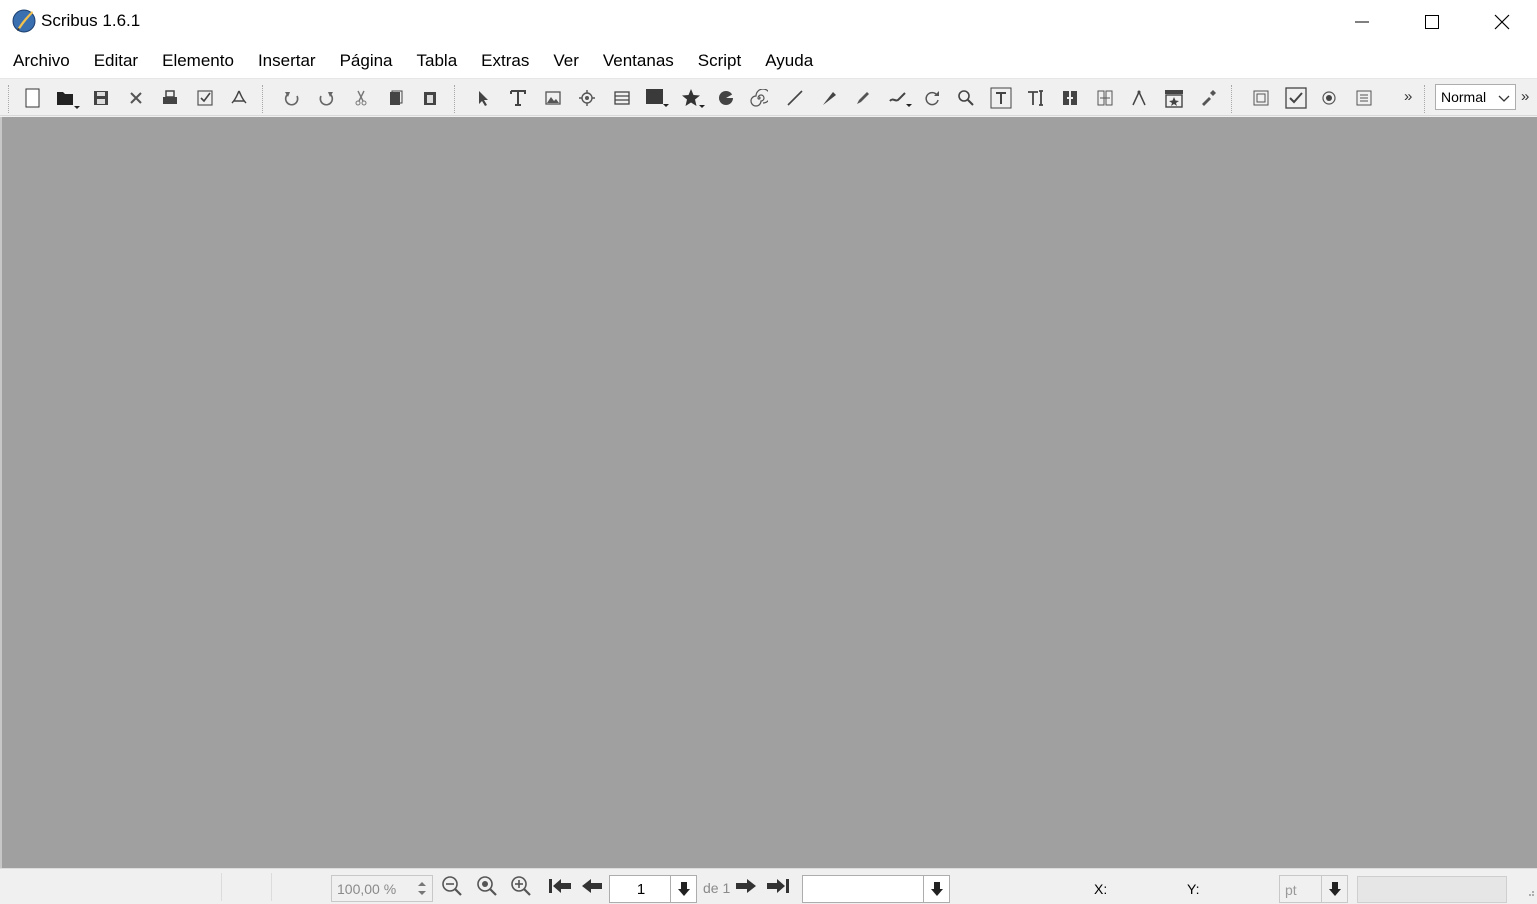  I want to click on close-document-button, so click(136, 98).